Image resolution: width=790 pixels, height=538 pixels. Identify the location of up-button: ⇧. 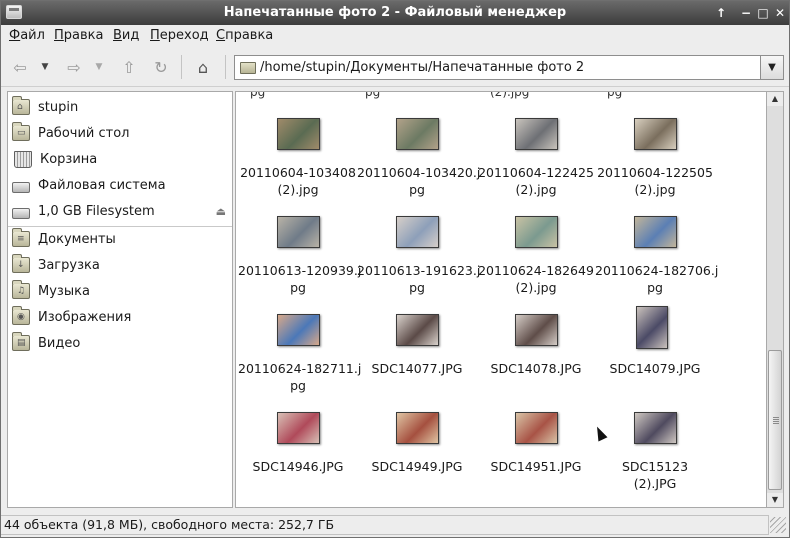
(129, 67).